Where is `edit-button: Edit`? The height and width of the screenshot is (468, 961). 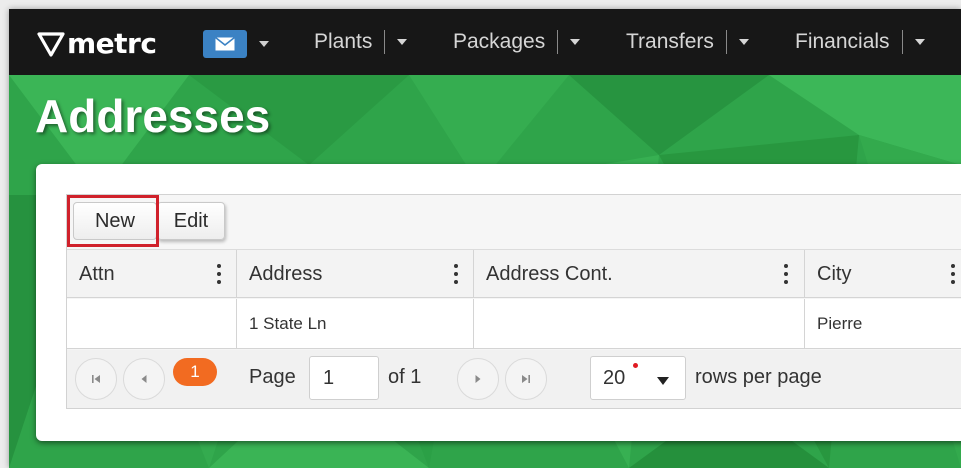 edit-button: Edit is located at coordinates (191, 221).